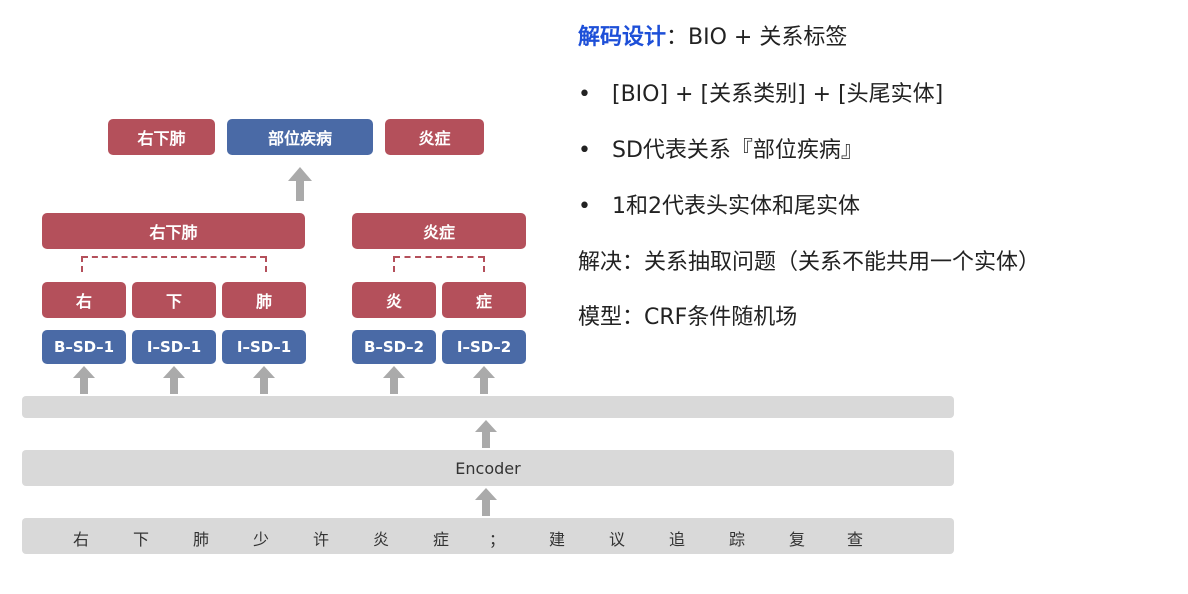  What do you see at coordinates (439, 231) in the screenshot?
I see `entity-box-2: 炎症` at bounding box center [439, 231].